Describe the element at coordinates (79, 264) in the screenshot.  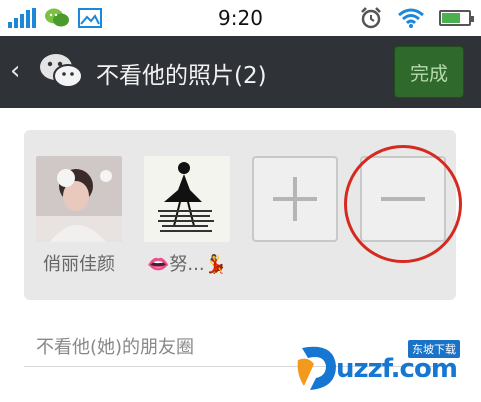
I see `member-name: 俏丽佳颜` at that location.